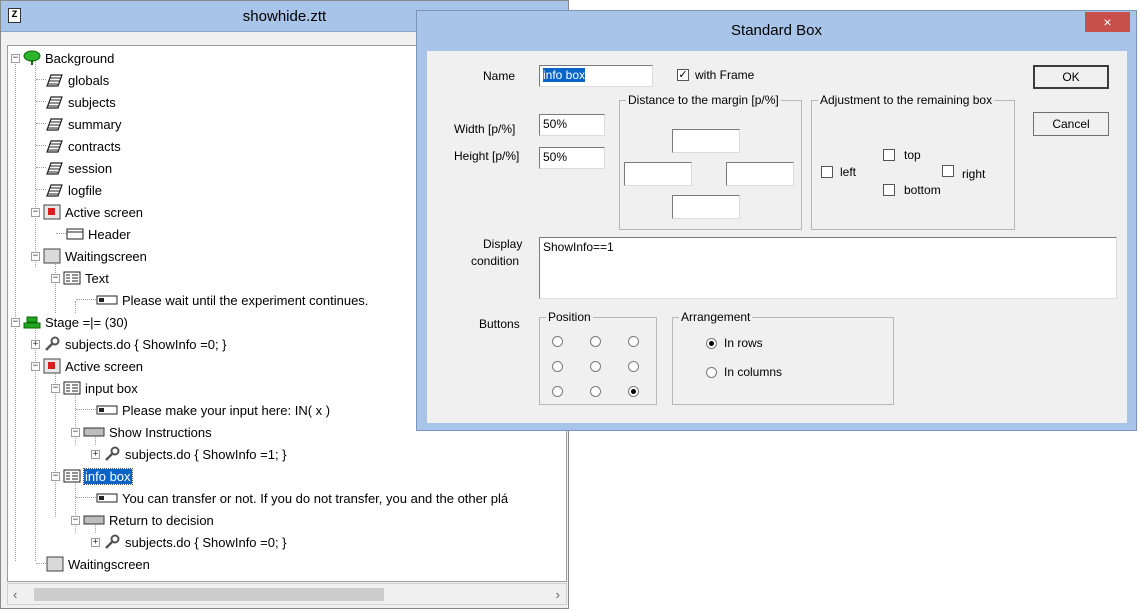 This screenshot has width=1138, height=610. What do you see at coordinates (889, 155) in the screenshot?
I see `adjust-top-checkbox` at bounding box center [889, 155].